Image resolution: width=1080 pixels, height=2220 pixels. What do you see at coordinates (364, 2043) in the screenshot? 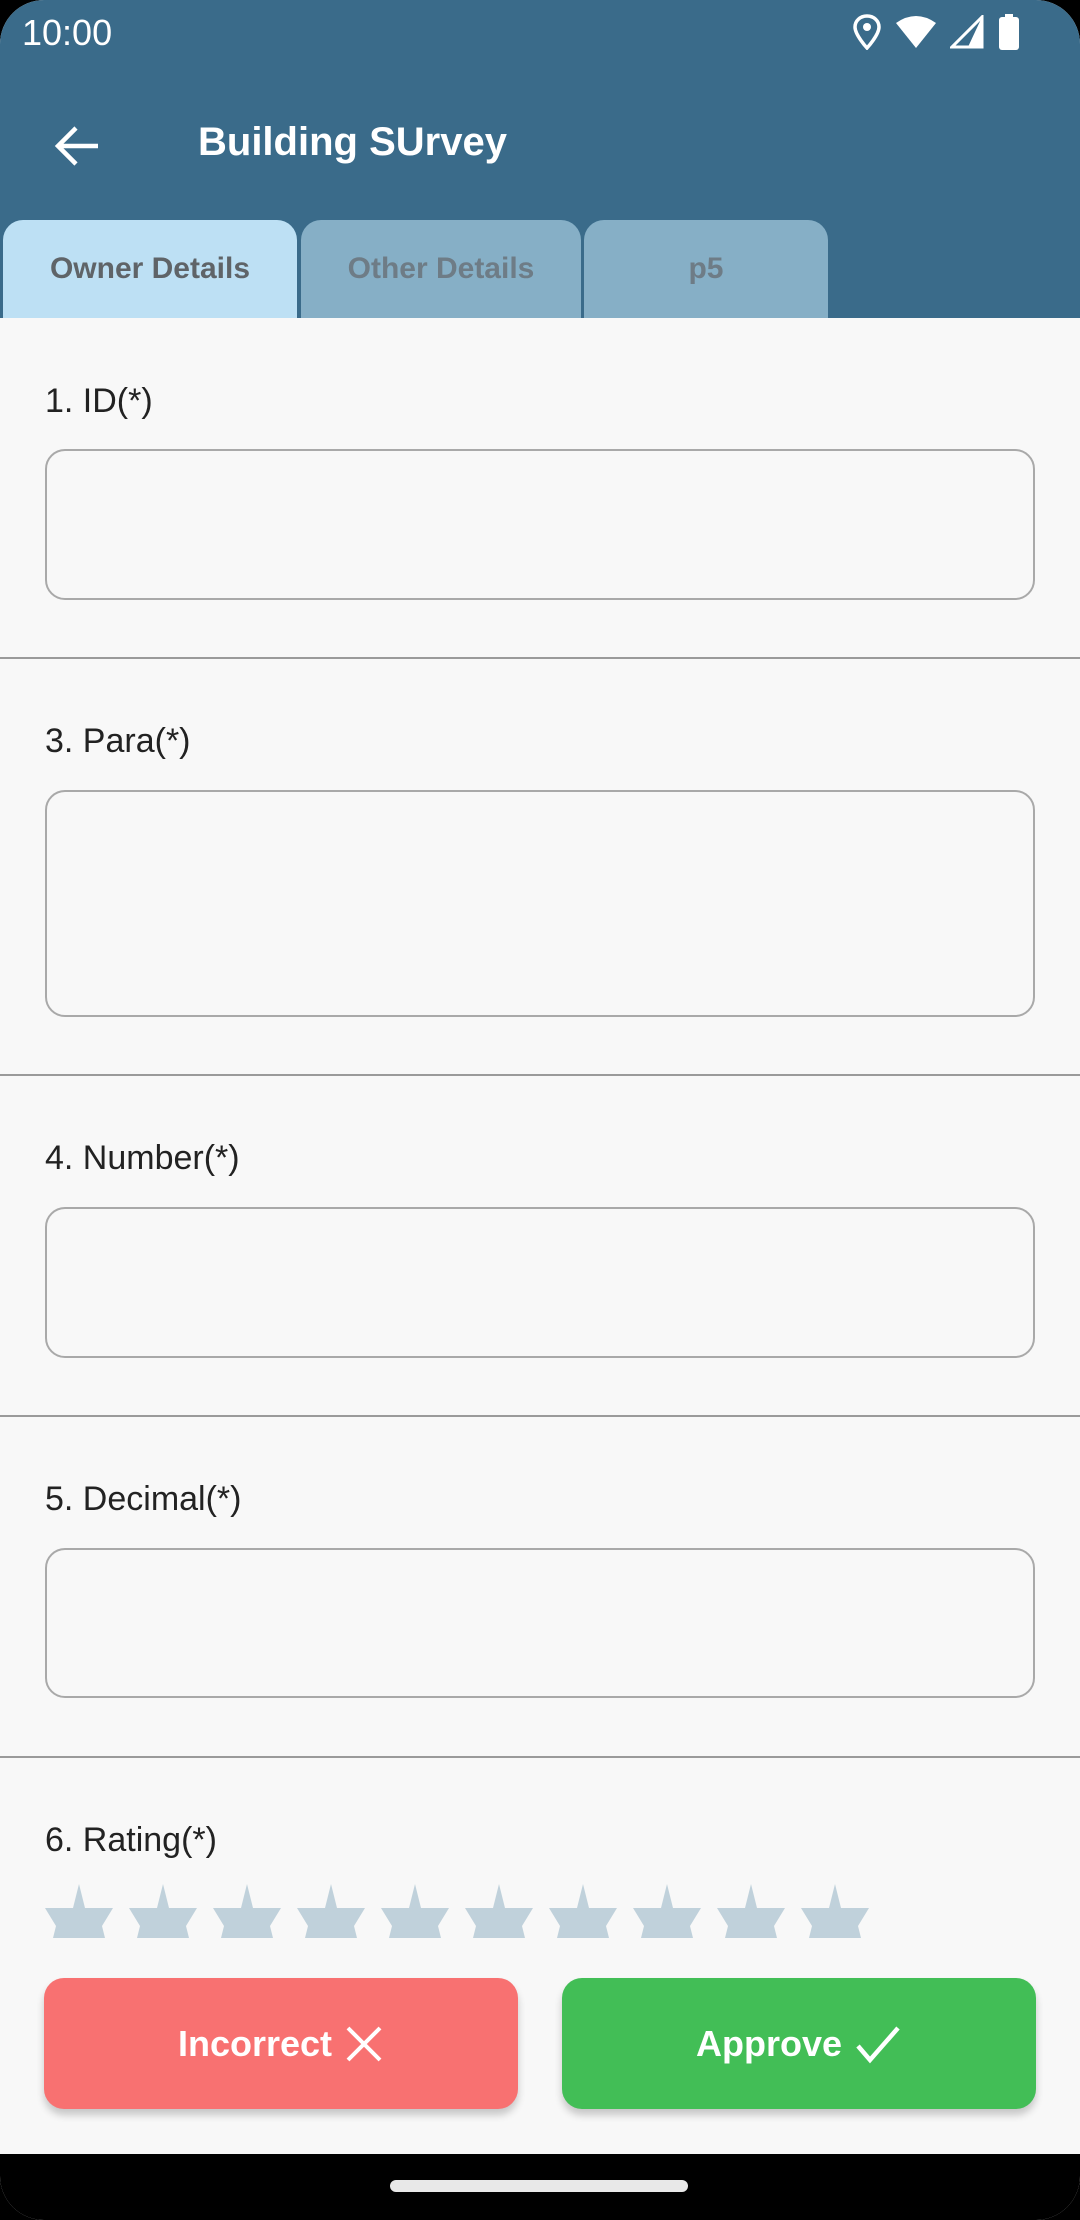
I see `close-icon` at bounding box center [364, 2043].